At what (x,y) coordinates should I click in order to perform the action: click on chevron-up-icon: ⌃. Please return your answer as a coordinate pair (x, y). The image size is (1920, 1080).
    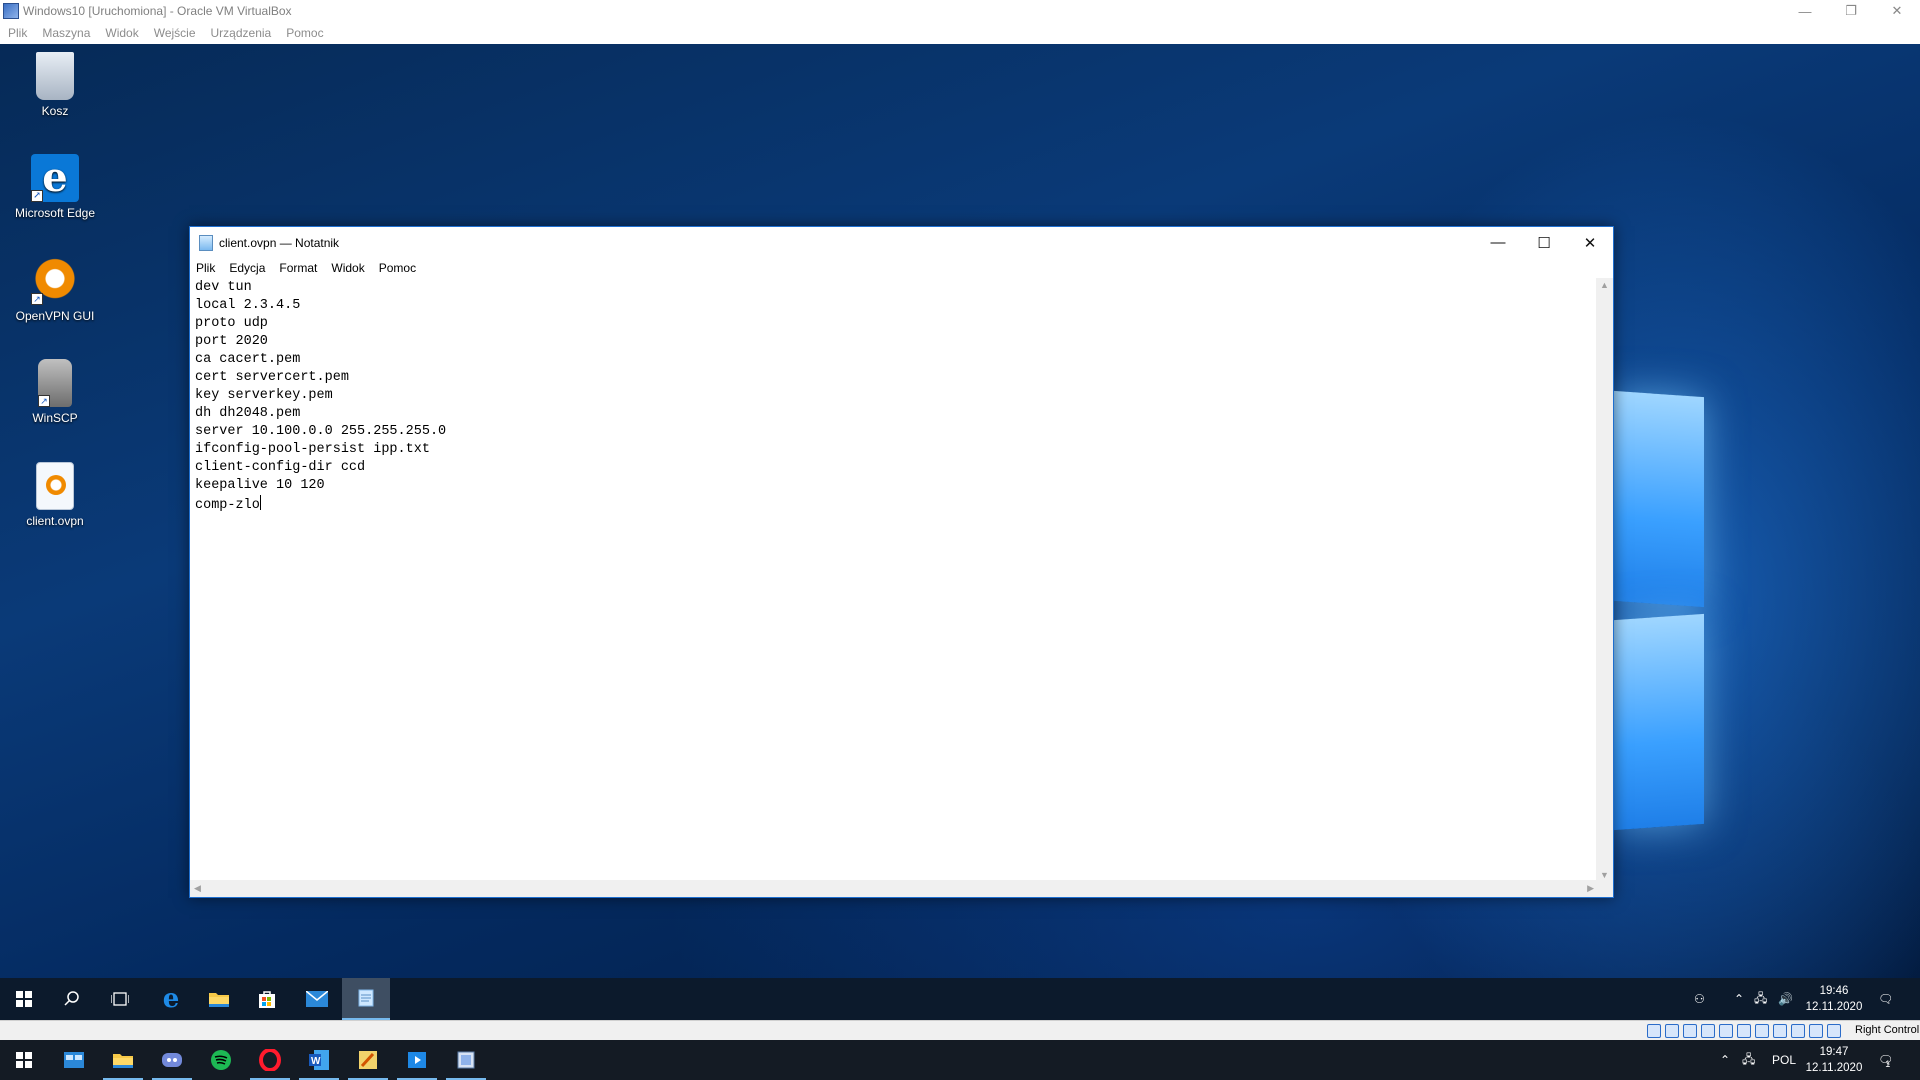
    Looking at the image, I should click on (1739, 999).